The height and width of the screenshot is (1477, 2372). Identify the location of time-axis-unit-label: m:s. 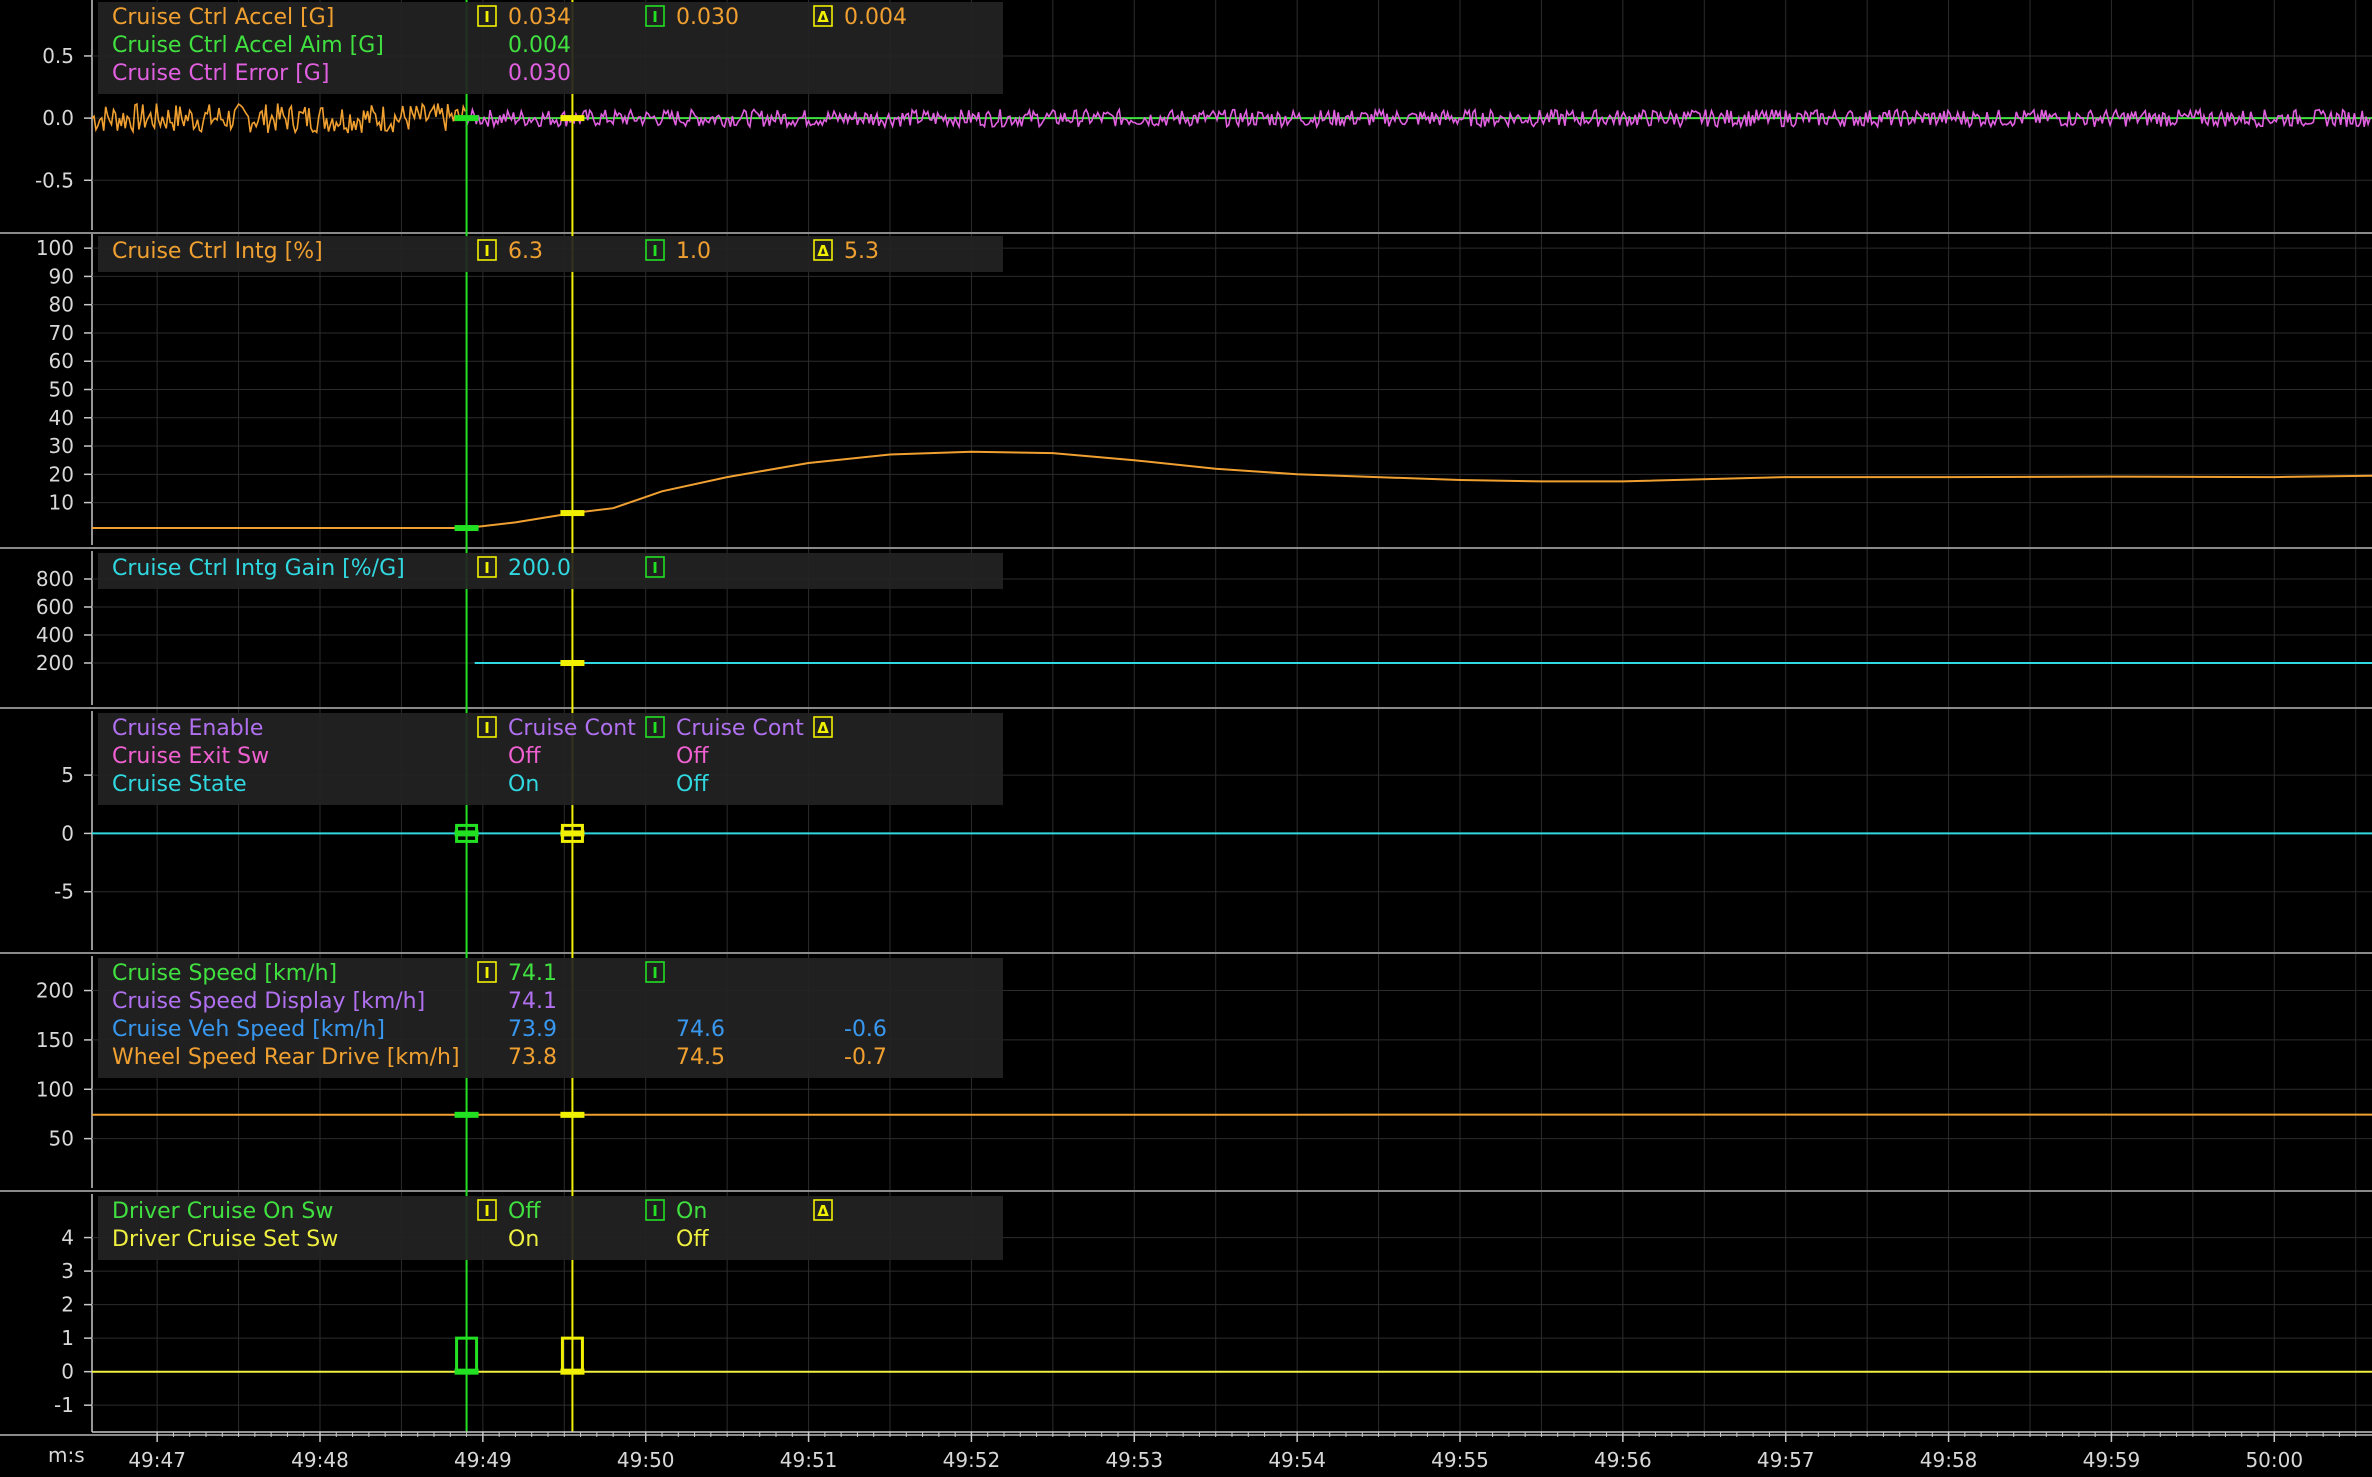
(66, 1455).